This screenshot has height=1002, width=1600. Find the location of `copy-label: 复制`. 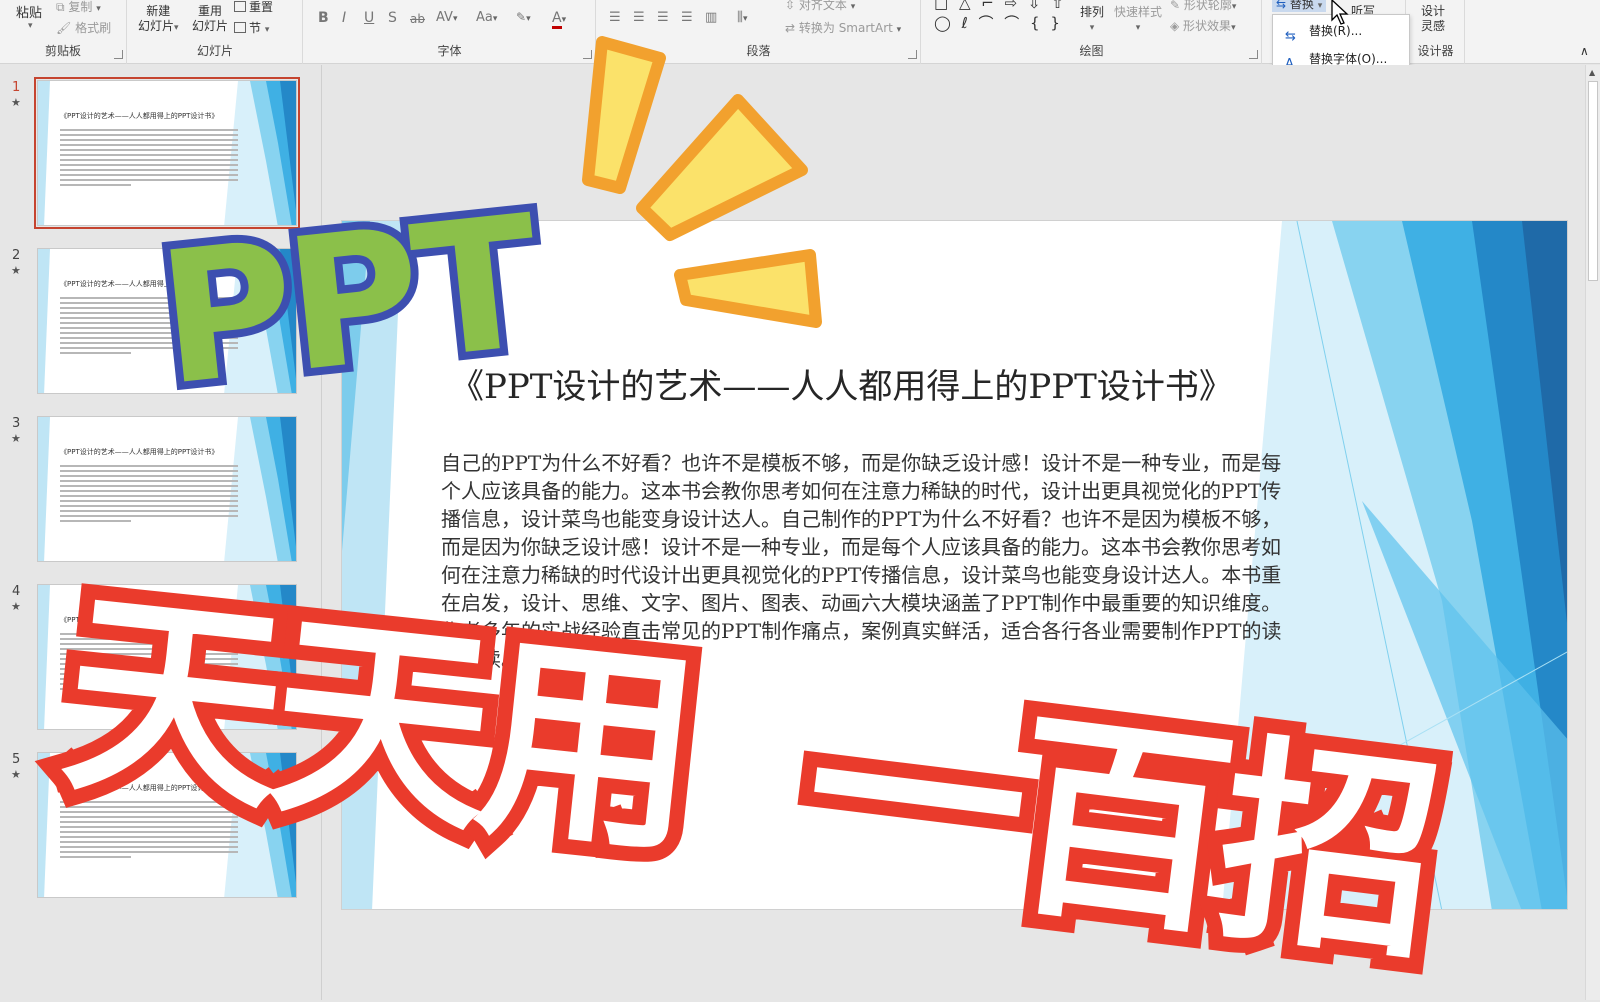

copy-label: 复制 is located at coordinates (80, 7).